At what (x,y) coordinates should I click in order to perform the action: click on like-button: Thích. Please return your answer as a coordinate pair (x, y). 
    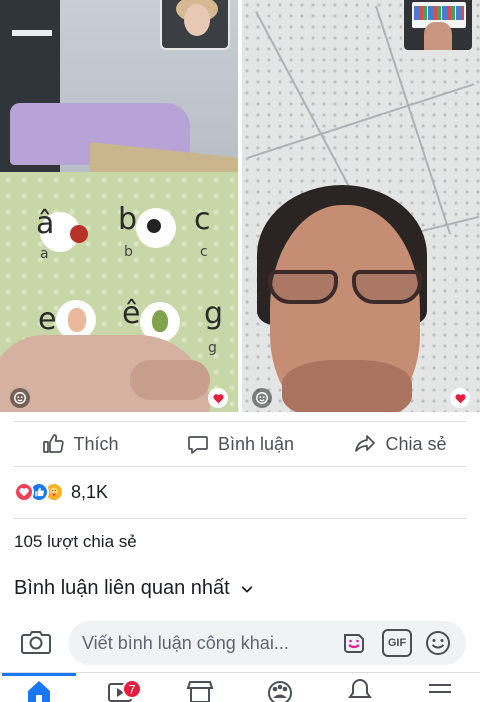
    Looking at the image, I should click on (80, 444).